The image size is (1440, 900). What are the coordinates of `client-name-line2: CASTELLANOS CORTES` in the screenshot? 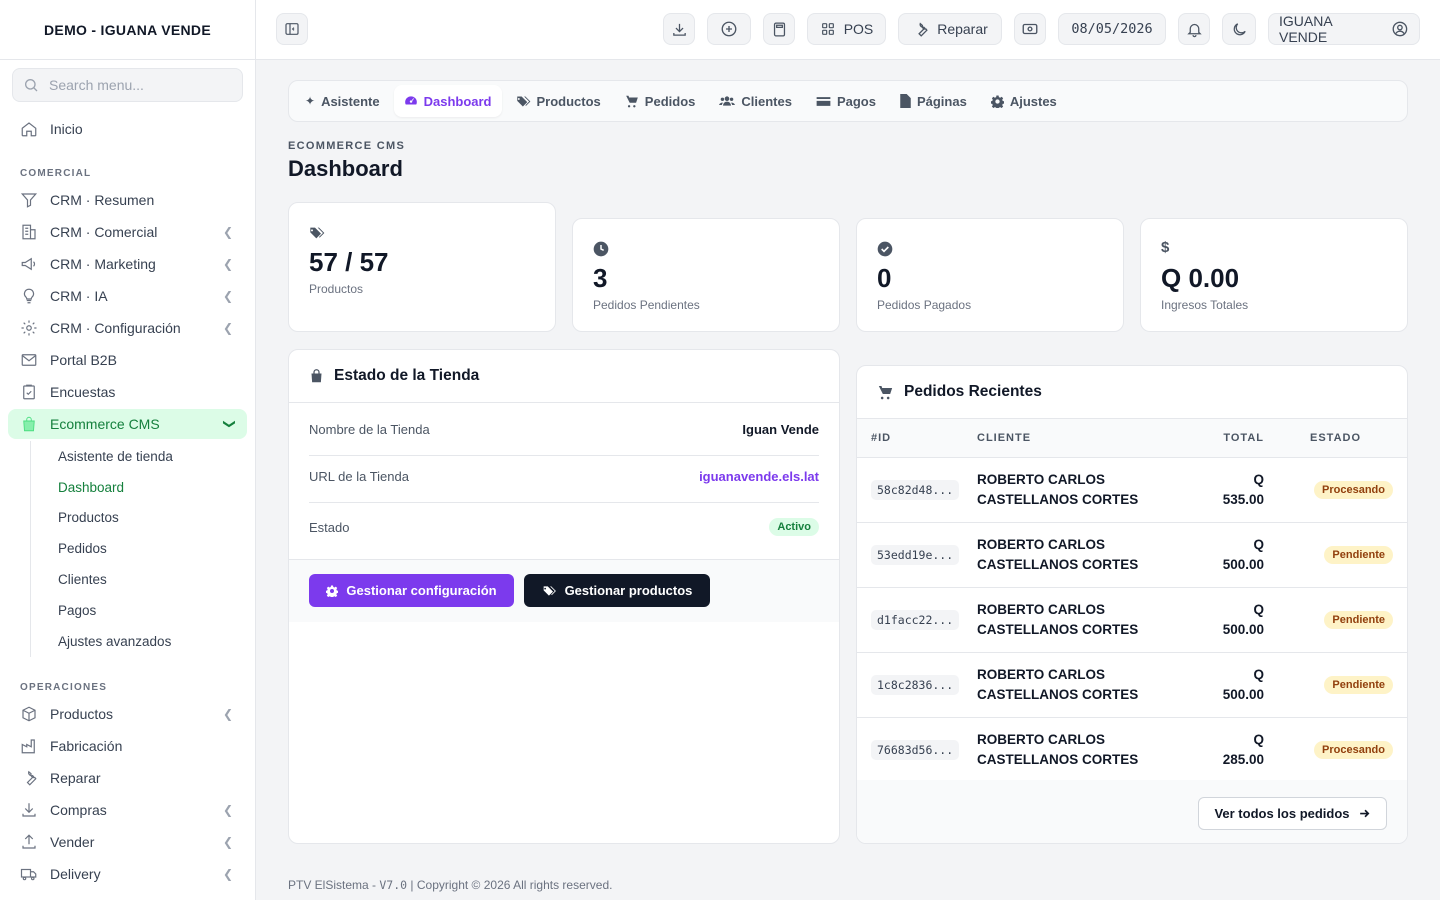 It's located at (1058, 629).